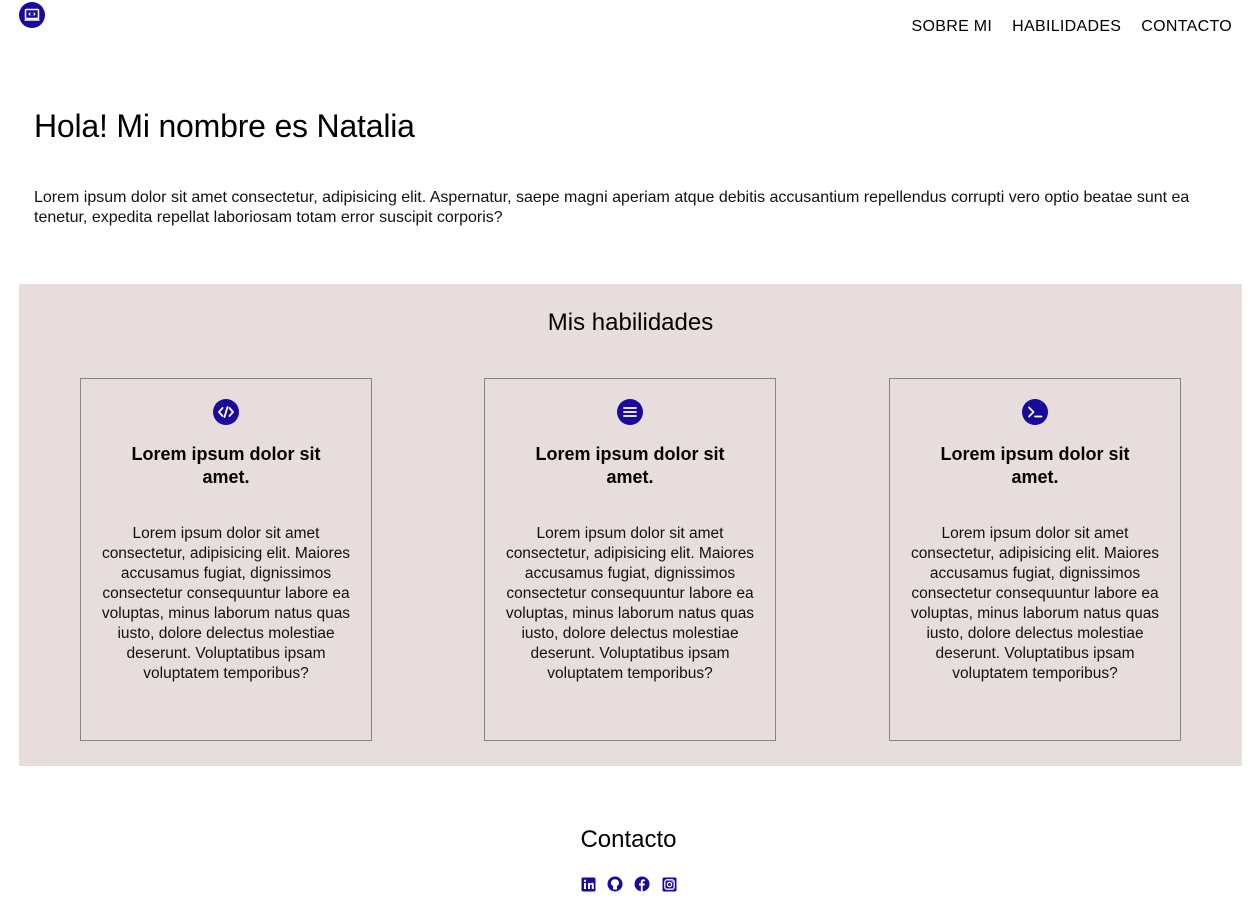 Image resolution: width=1257 pixels, height=899 pixels. Describe the element at coordinates (32, 15) in the screenshot. I see `logo-icon` at that location.